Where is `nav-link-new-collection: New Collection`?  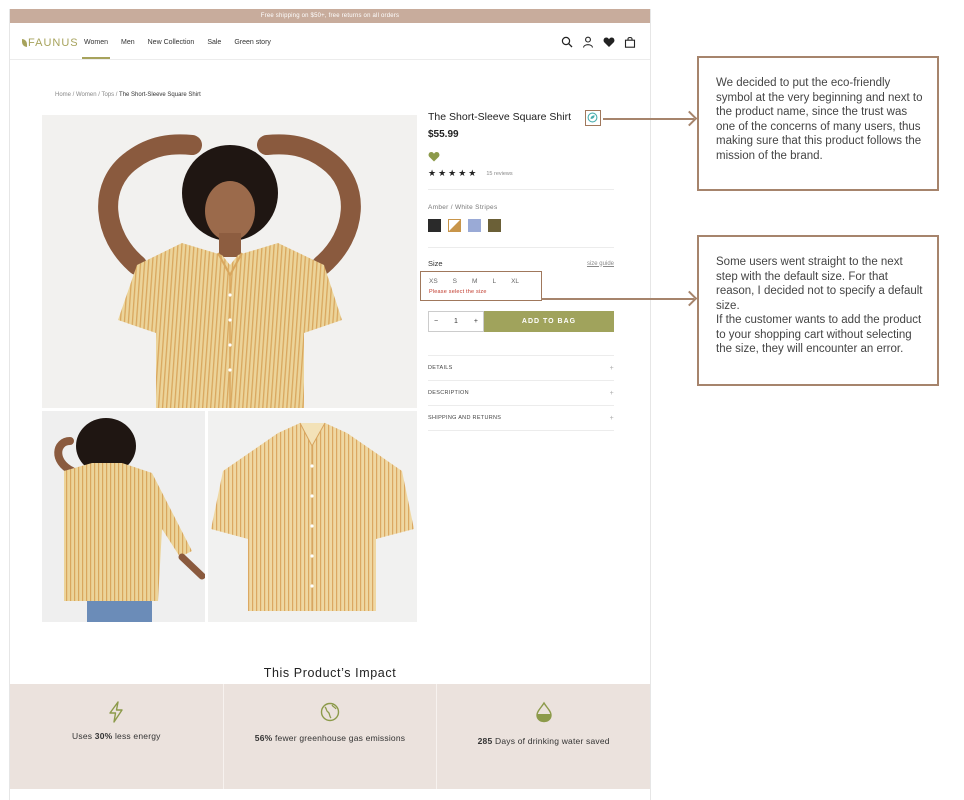 nav-link-new-collection: New Collection is located at coordinates (171, 42).